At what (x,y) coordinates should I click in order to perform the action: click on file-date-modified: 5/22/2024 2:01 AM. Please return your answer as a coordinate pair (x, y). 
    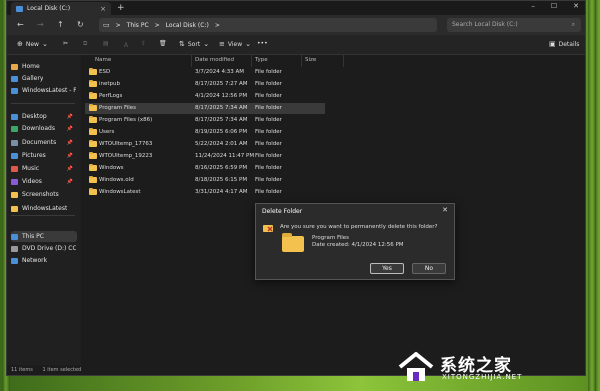
    Looking at the image, I should click on (221, 144).